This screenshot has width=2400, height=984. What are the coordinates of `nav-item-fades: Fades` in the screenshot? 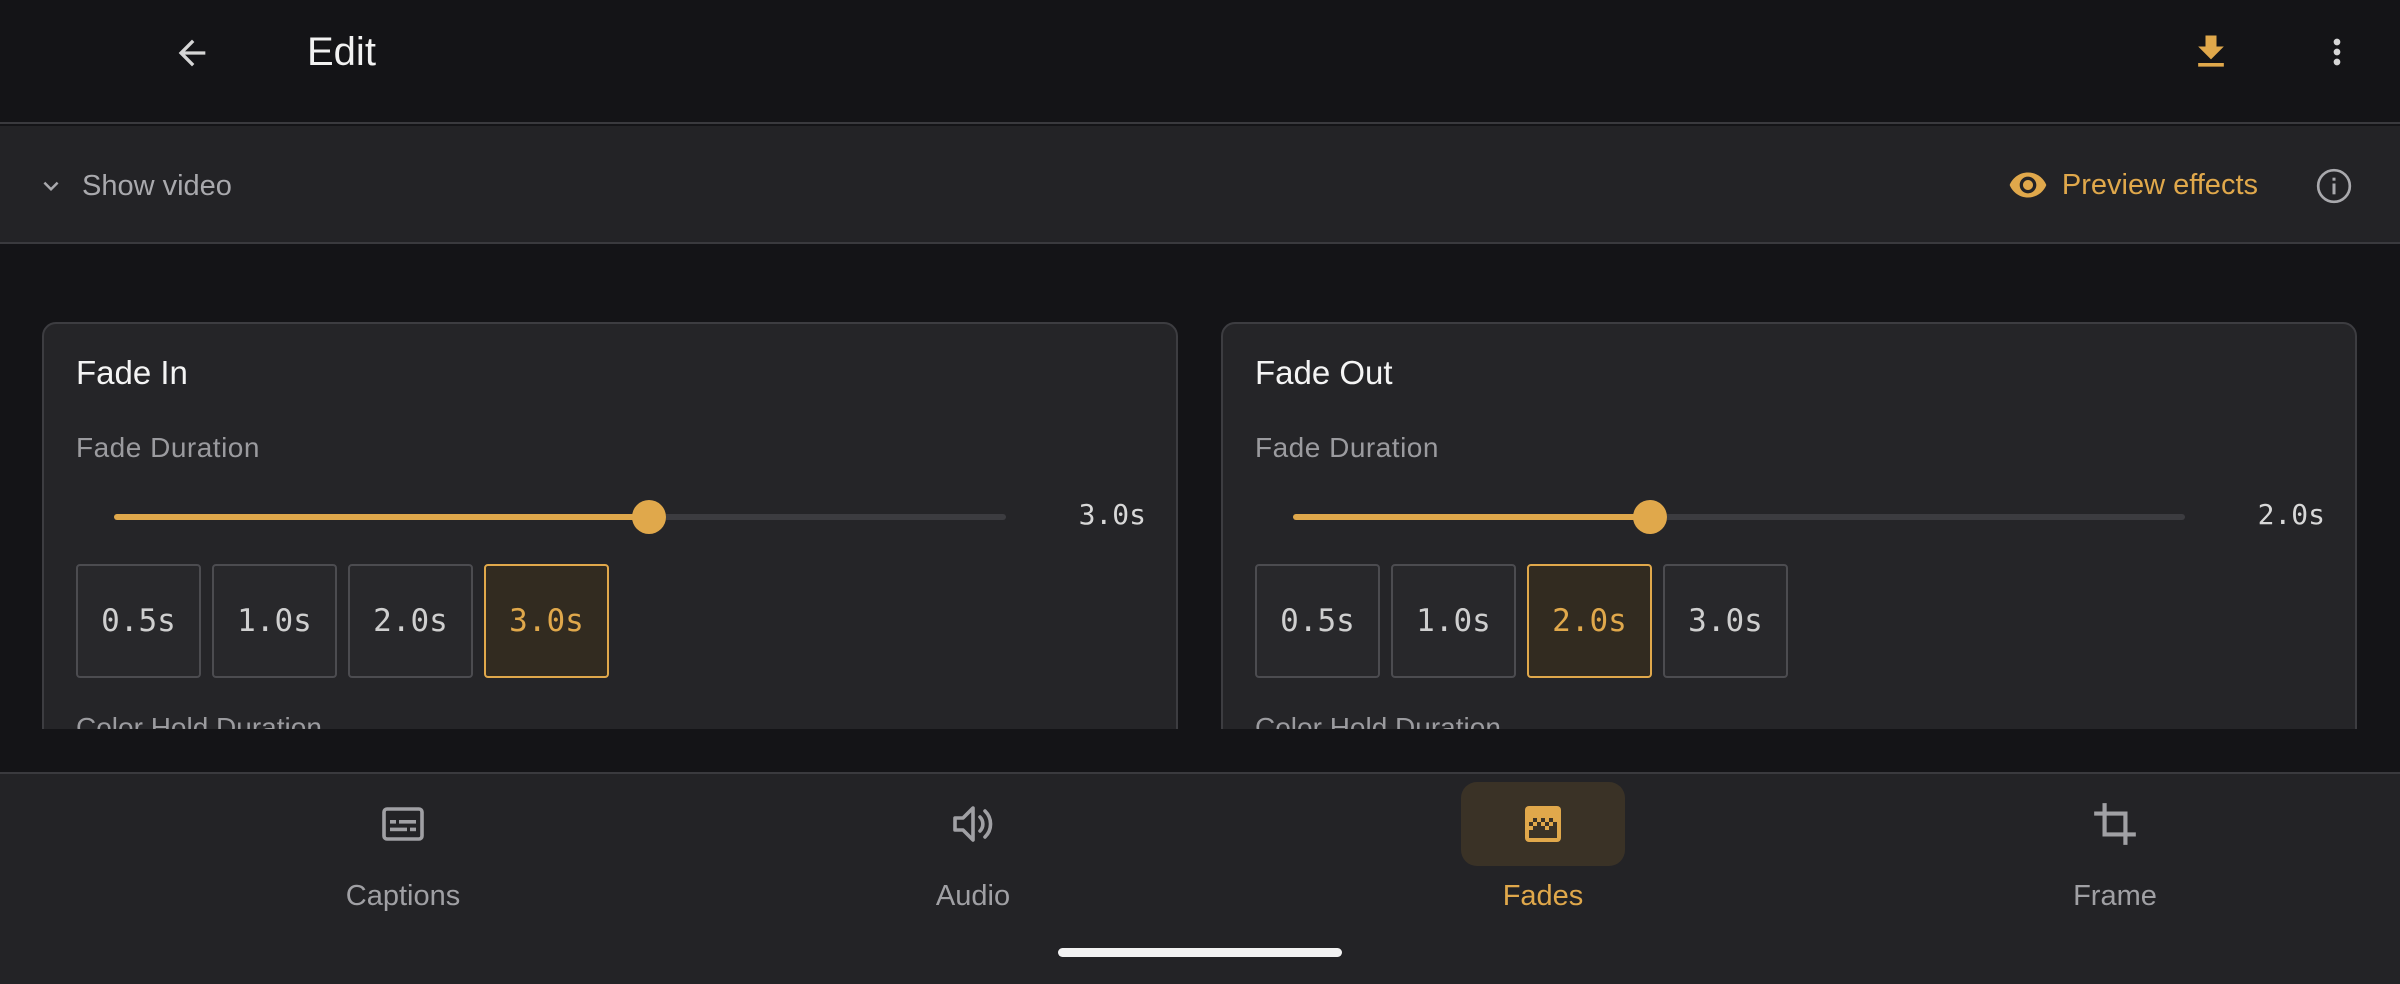 It's located at (1543, 855).